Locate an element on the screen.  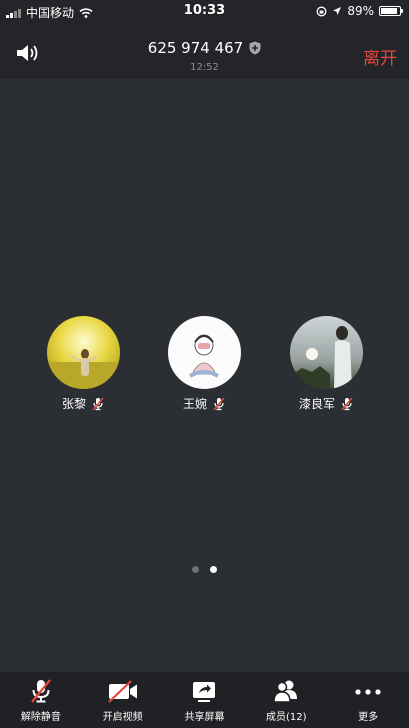
meeting-header: 625 974 467 12:52 离开 is located at coordinates (204, 50).